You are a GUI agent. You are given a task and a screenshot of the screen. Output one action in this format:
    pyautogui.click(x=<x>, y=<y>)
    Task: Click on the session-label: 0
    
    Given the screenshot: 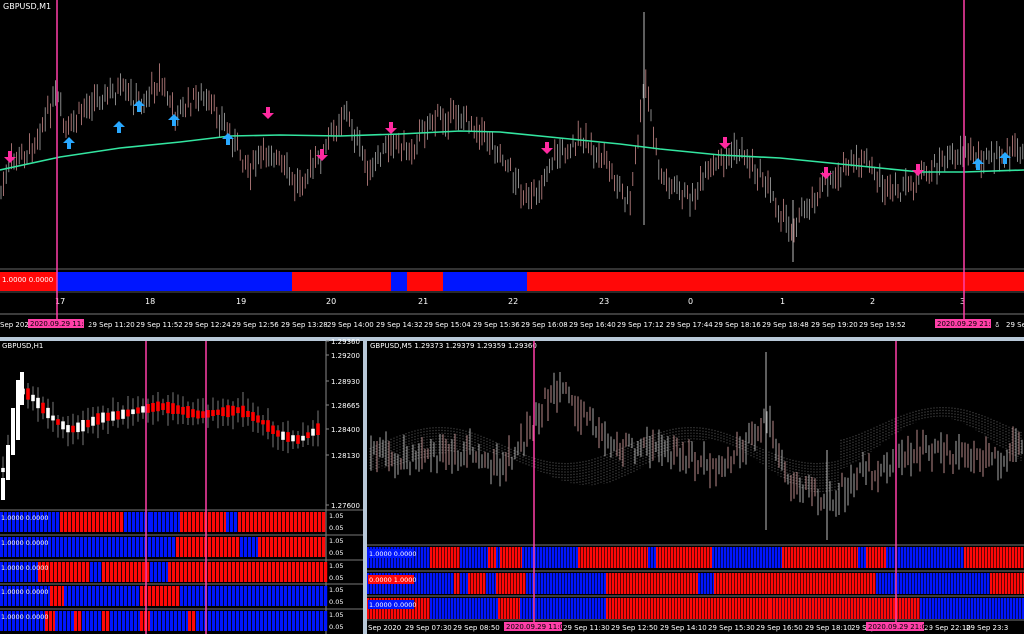 What is the action you would take?
    pyautogui.click(x=690, y=301)
    